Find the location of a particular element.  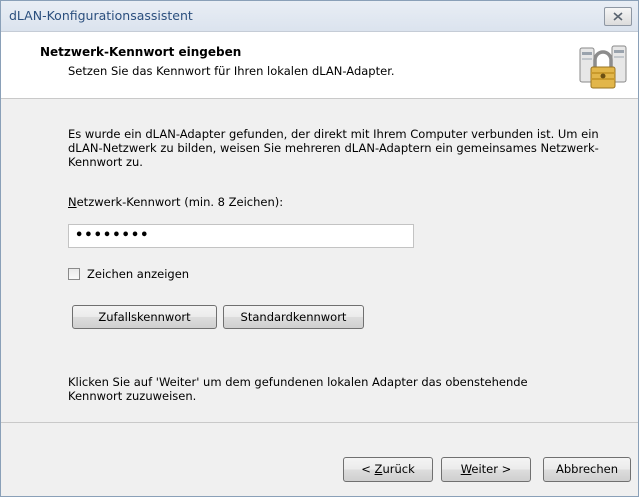

cancel-button: Abbrechen is located at coordinates (587, 469).